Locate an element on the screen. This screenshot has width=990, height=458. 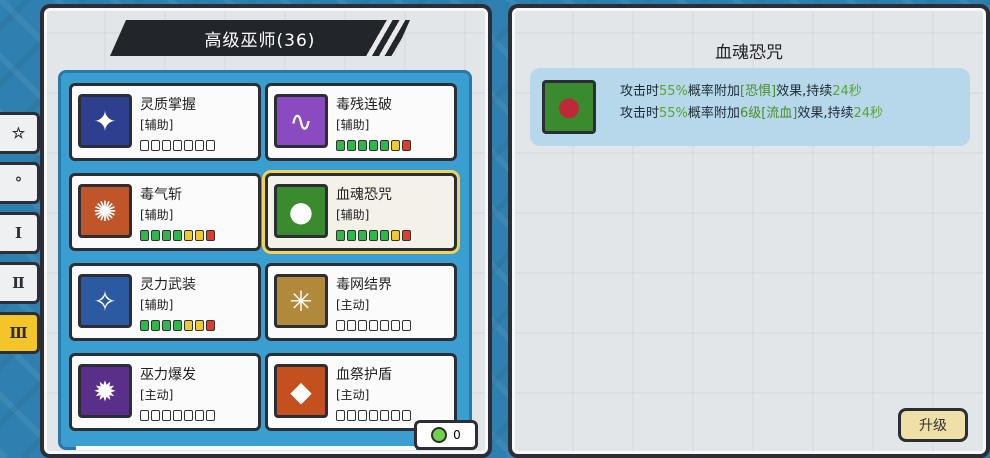
poison-slash-icon: ✺ is located at coordinates (105, 211).